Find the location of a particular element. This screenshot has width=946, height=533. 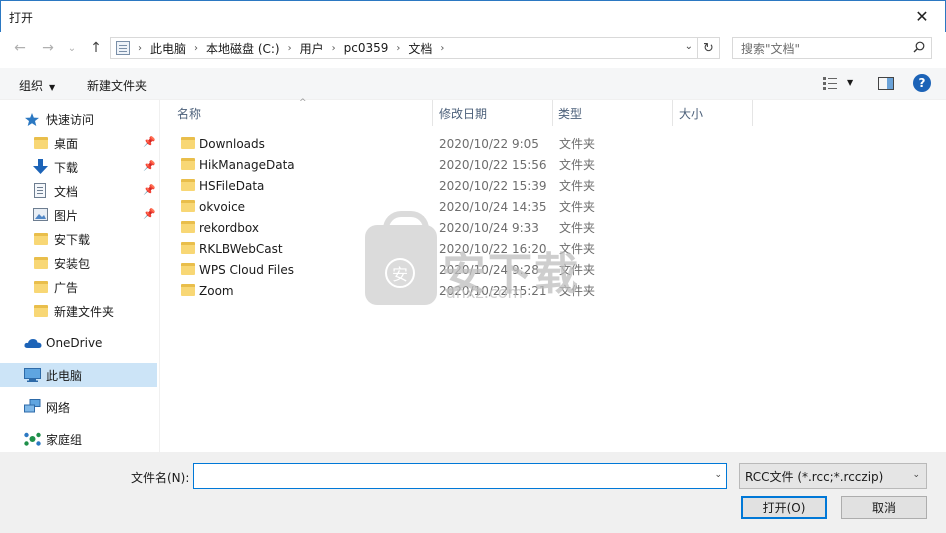

breadcrumb-user: pc0359 is located at coordinates (366, 48).